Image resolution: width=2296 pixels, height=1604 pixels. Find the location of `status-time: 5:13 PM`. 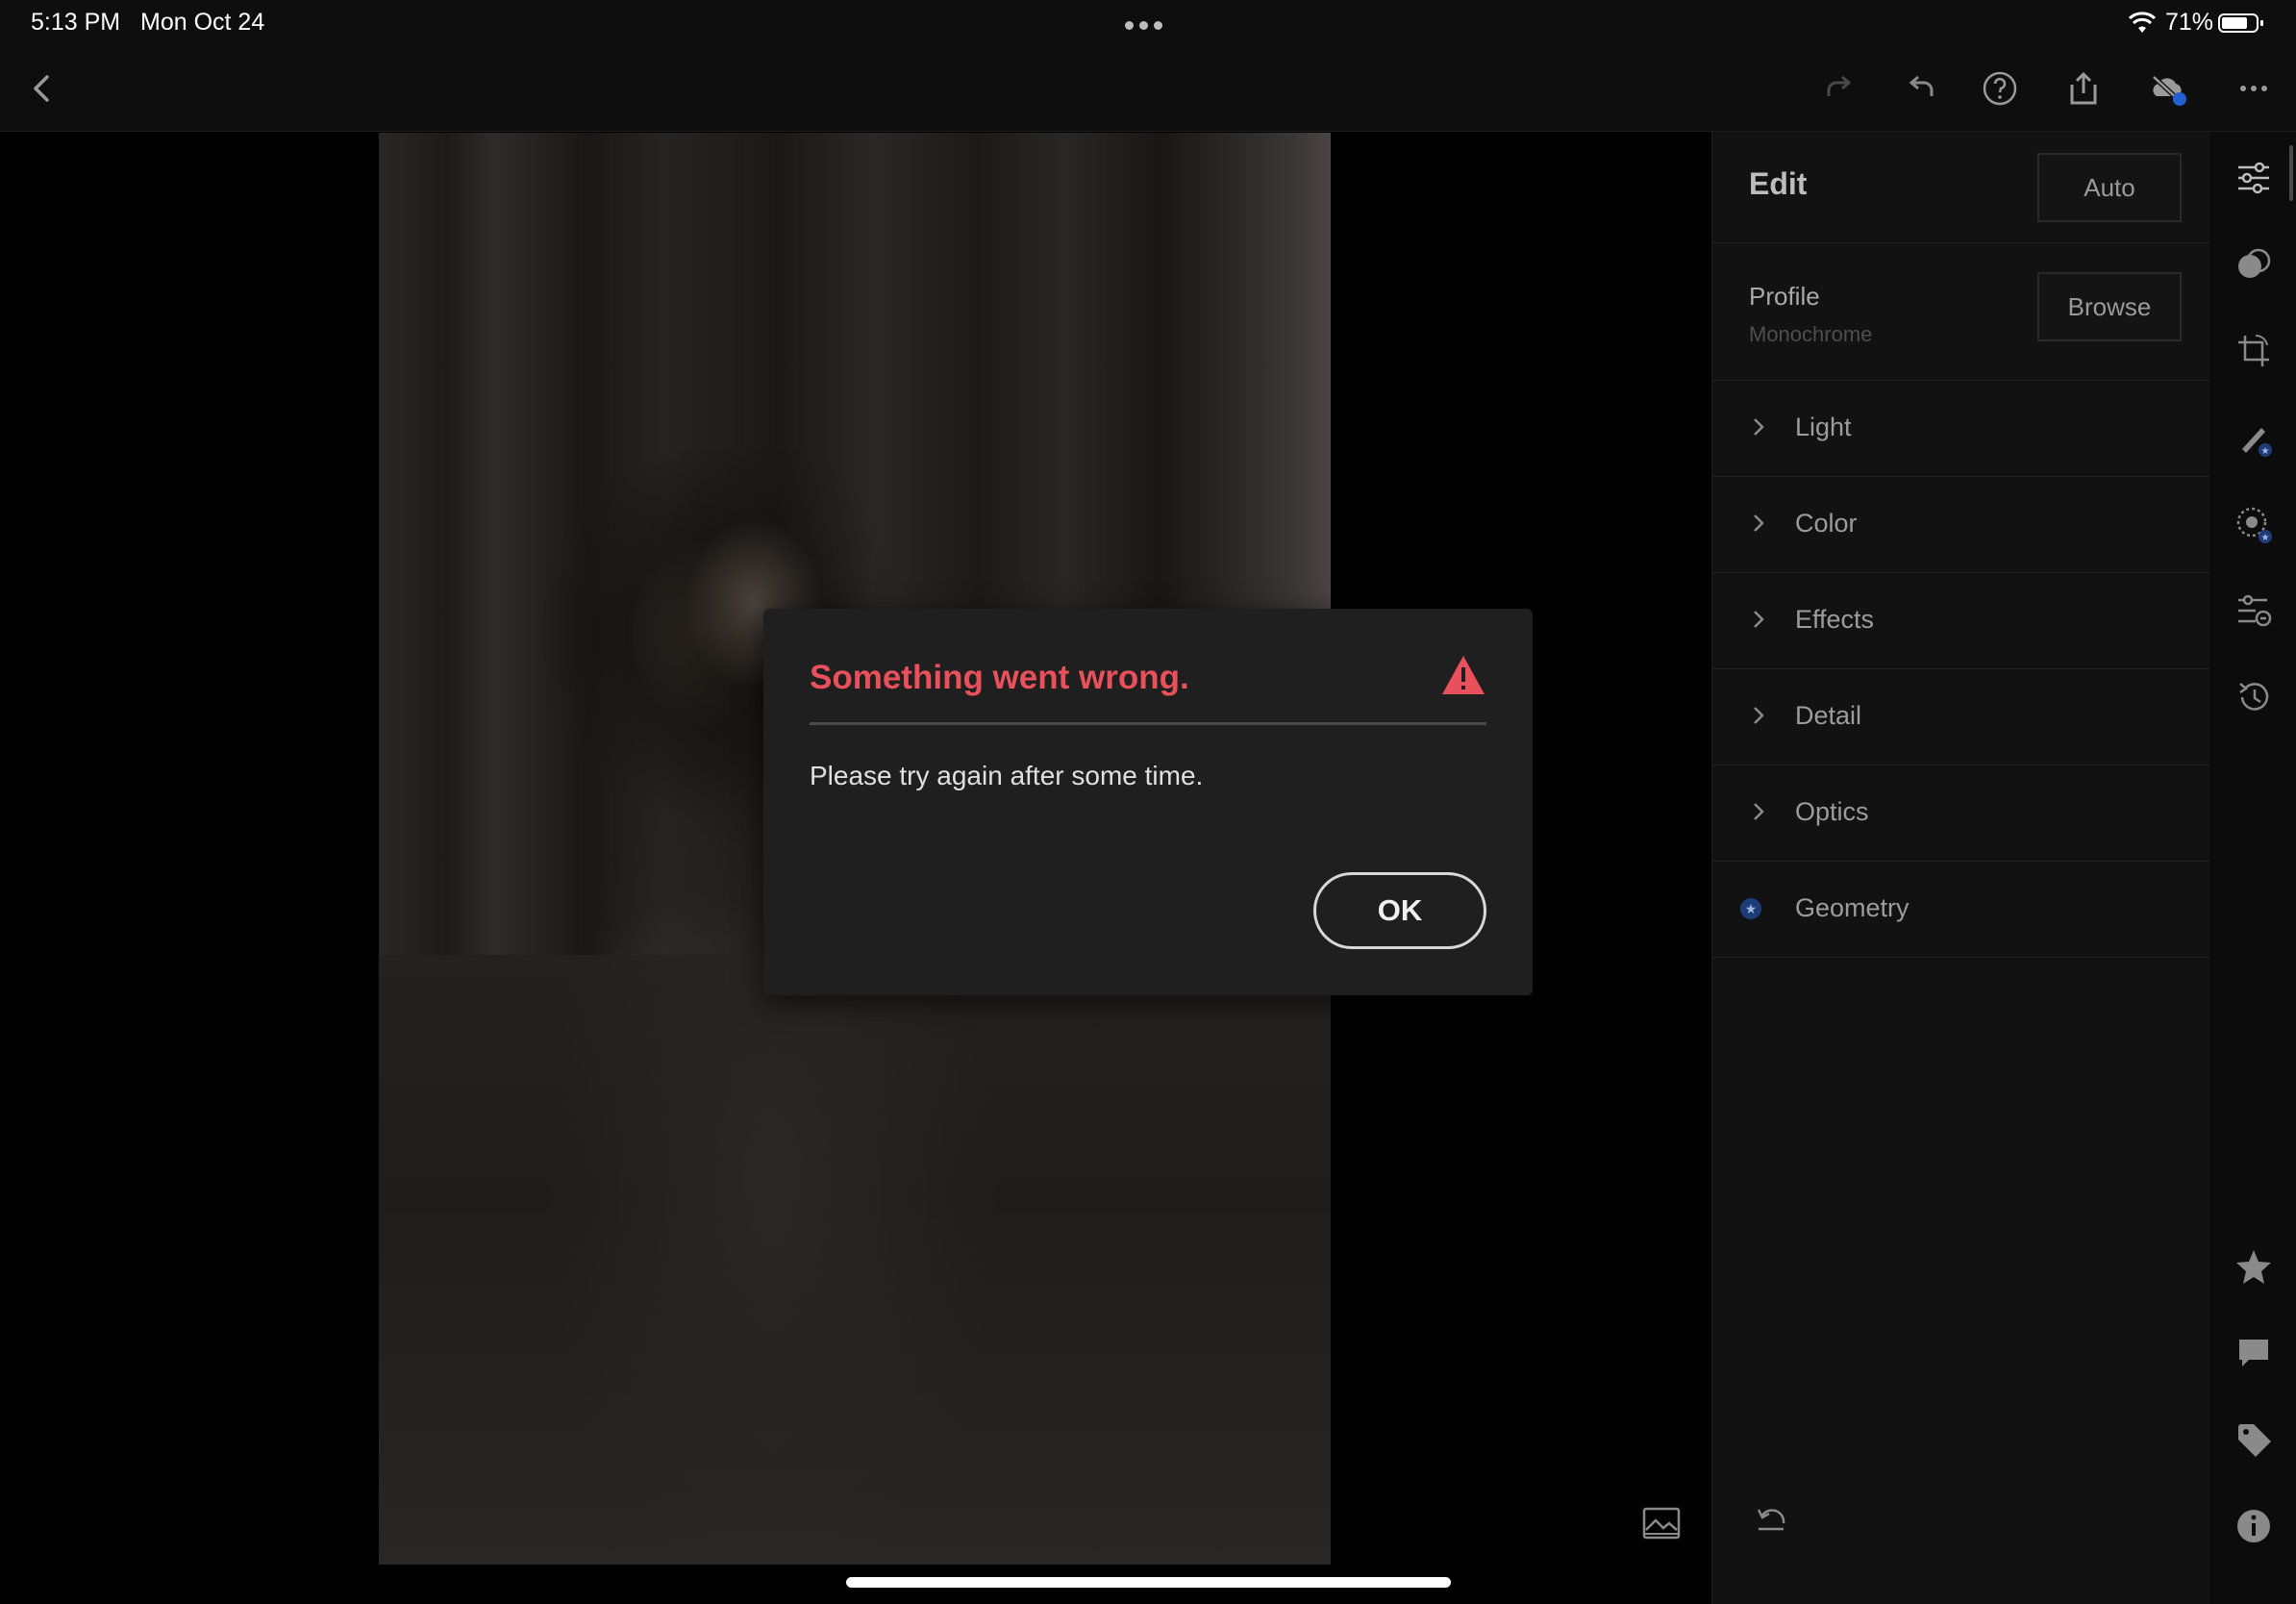

status-time: 5:13 PM is located at coordinates (76, 22).